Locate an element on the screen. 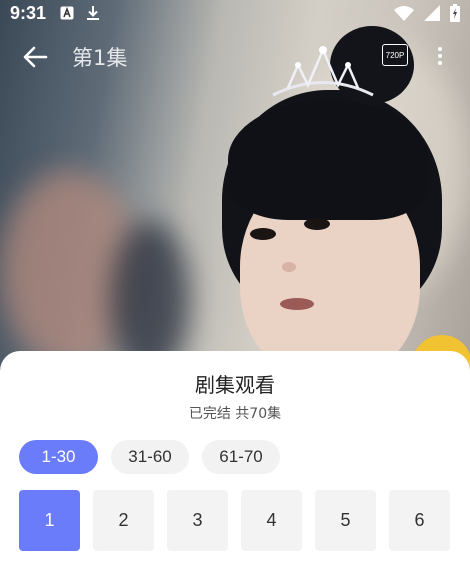 This screenshot has height=565, width=470. episode-grid: 1 2 3 4 5 6 is located at coordinates (234, 520).